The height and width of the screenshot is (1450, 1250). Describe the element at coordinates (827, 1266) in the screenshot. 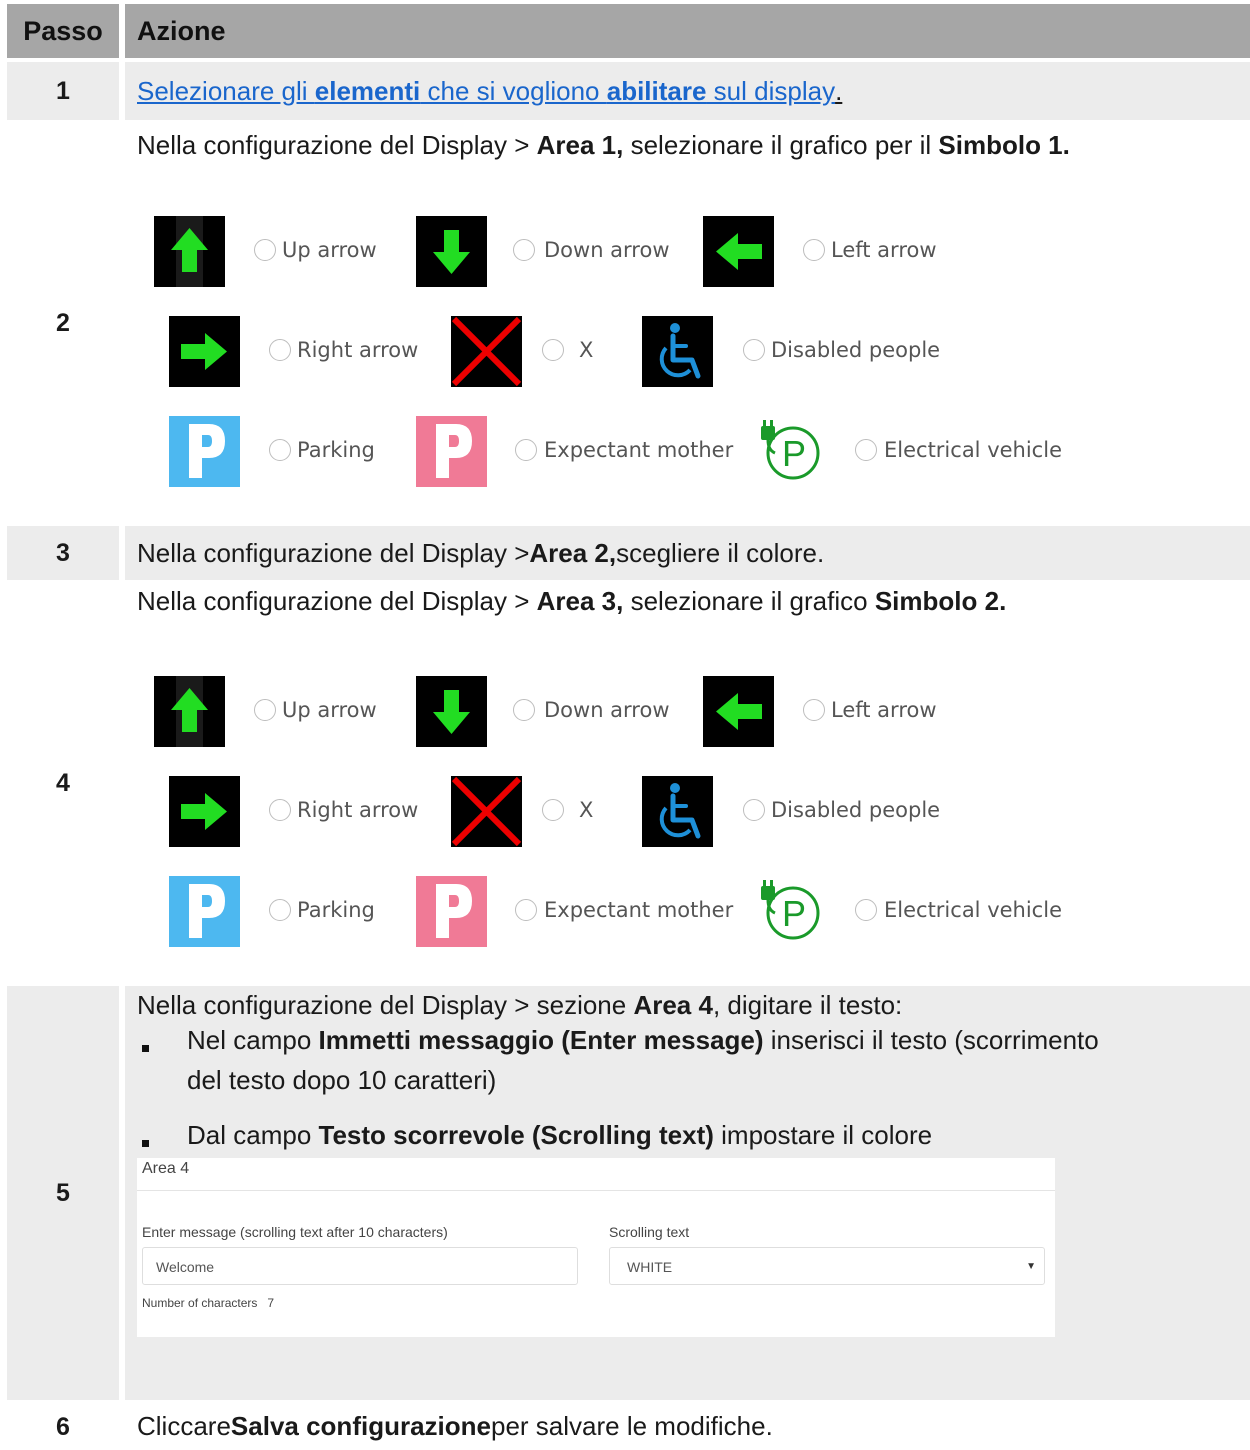

I see `scrolling-text-select: WHITE ▼` at that location.